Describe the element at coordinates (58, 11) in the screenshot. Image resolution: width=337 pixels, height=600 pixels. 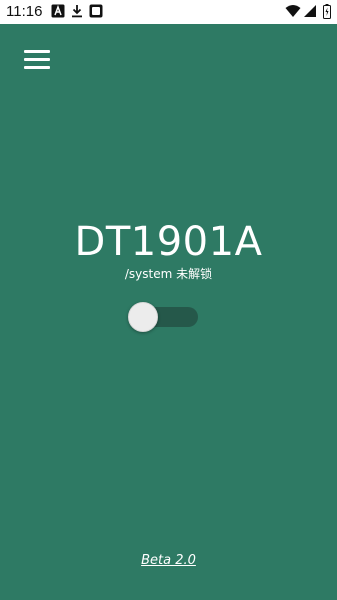
I see `text-a-notification-icon` at that location.